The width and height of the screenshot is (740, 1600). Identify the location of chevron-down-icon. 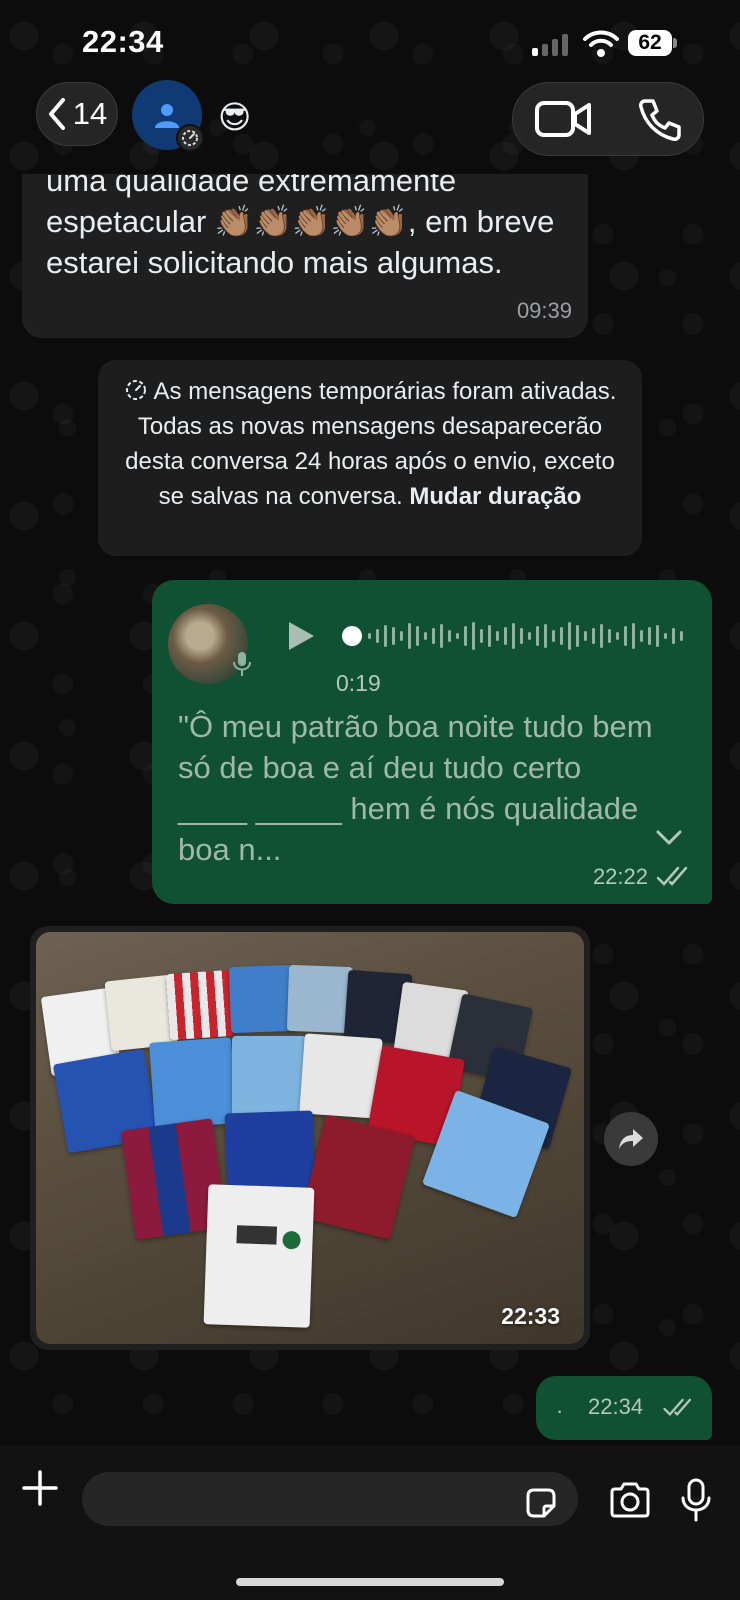
(669, 838).